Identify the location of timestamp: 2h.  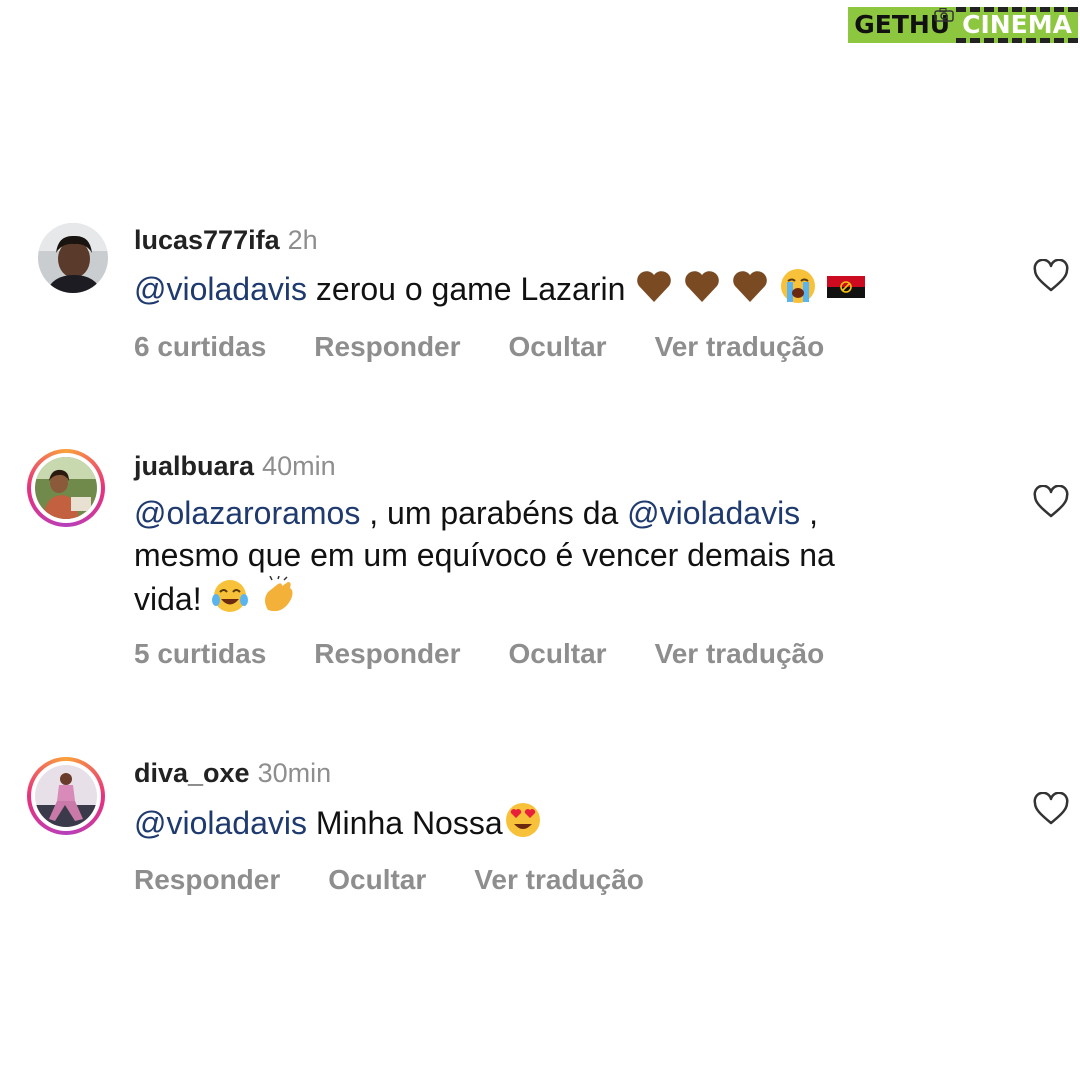
(302, 240).